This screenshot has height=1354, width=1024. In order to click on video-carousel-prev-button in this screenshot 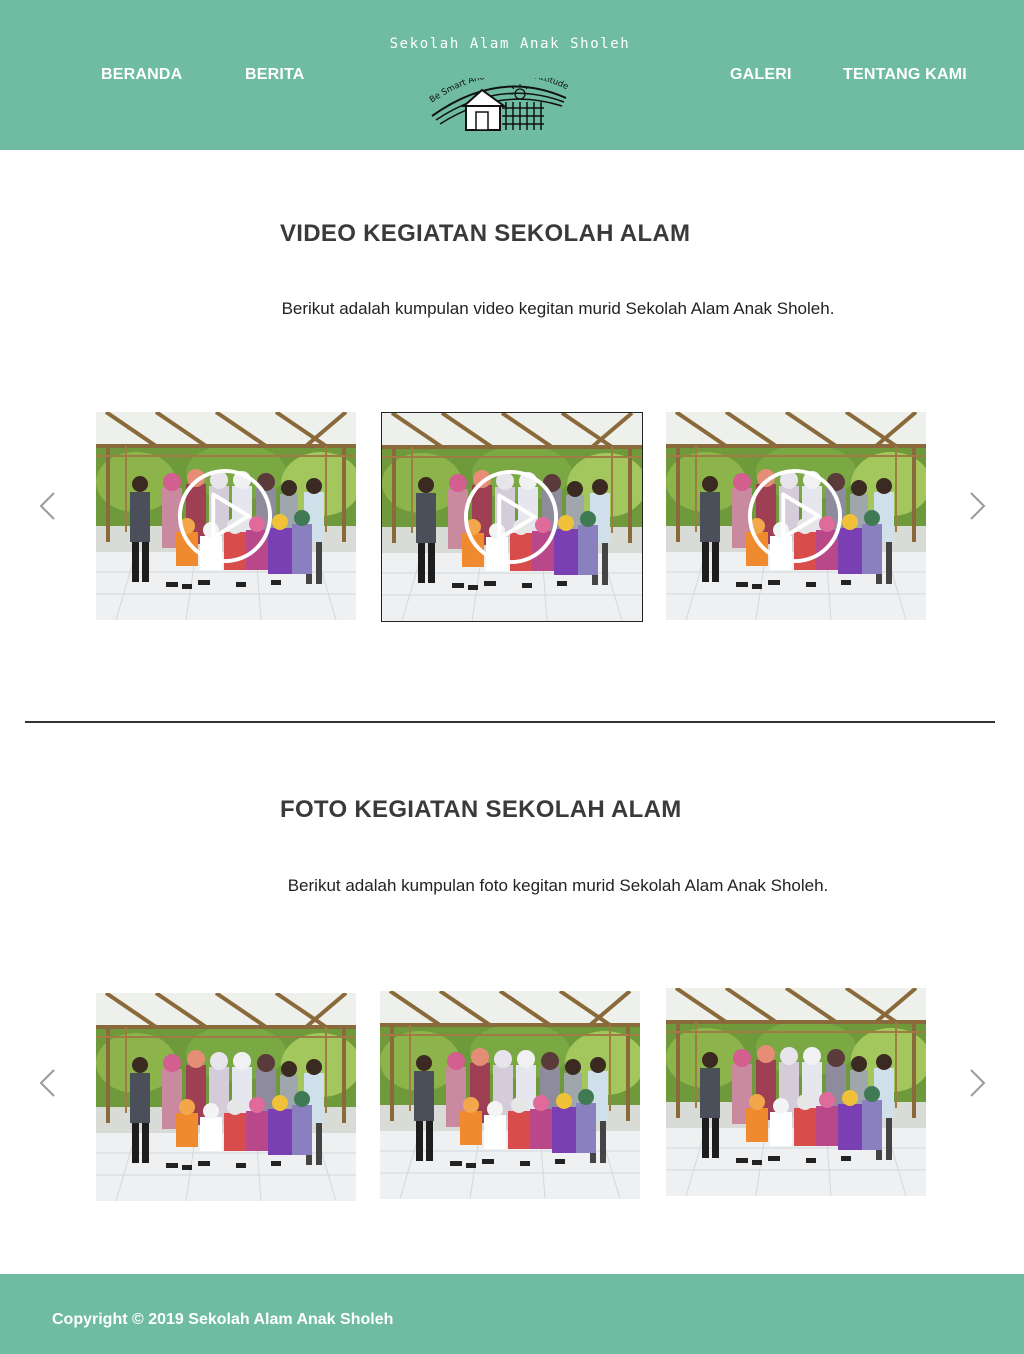, I will do `click(48, 506)`.